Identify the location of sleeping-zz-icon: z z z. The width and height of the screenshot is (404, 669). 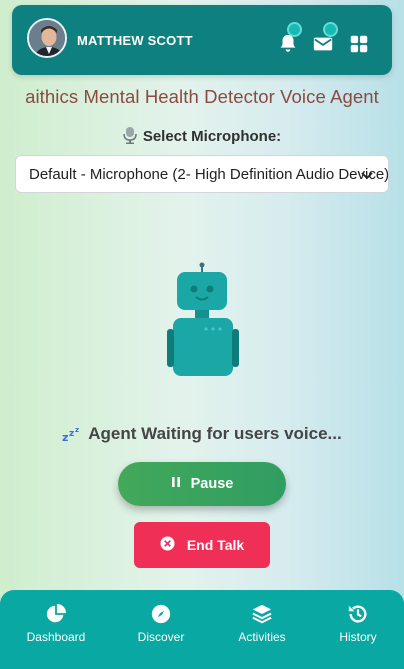
(72, 436).